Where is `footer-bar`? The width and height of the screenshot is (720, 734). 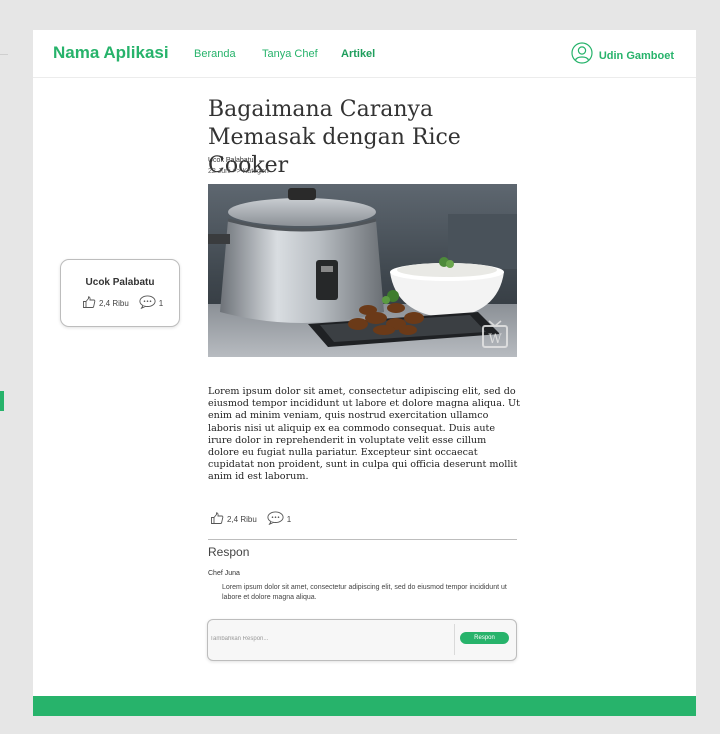
footer-bar is located at coordinates (364, 706).